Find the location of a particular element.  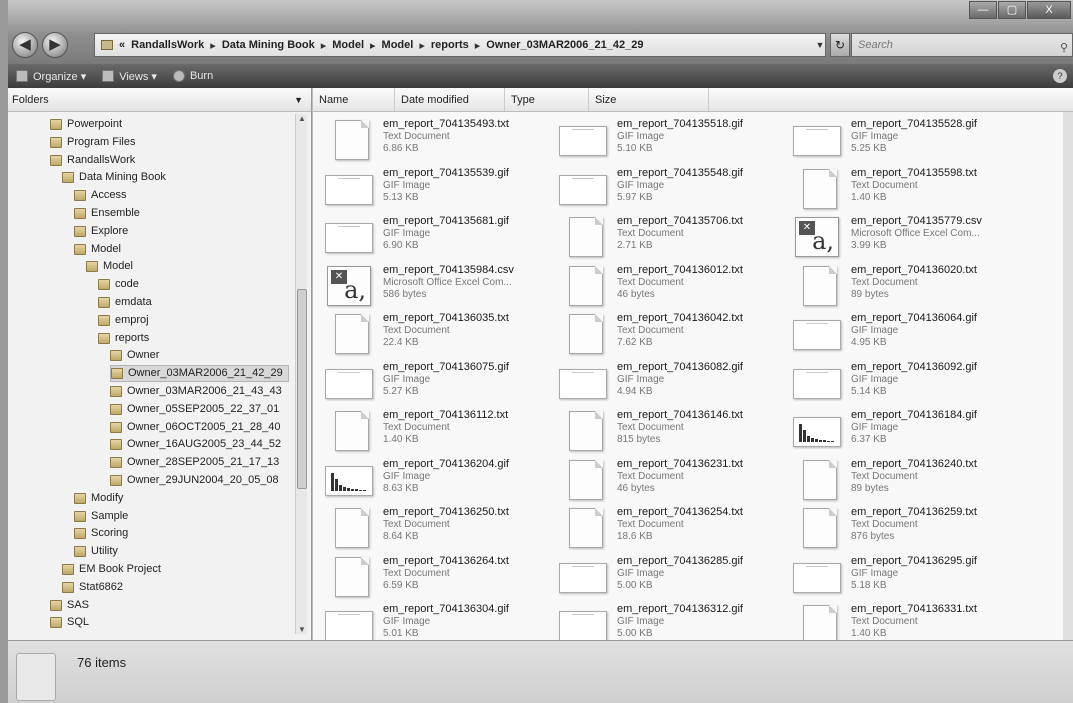

close-button: X is located at coordinates (1049, 10).